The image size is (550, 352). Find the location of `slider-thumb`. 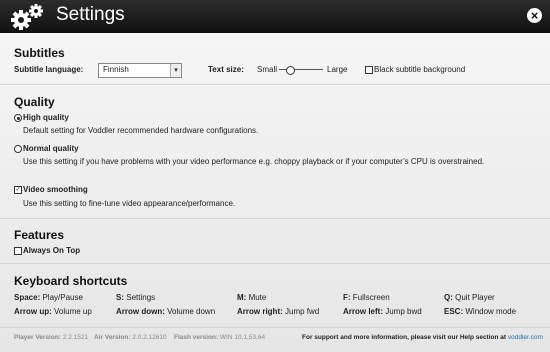

slider-thumb is located at coordinates (290, 70).